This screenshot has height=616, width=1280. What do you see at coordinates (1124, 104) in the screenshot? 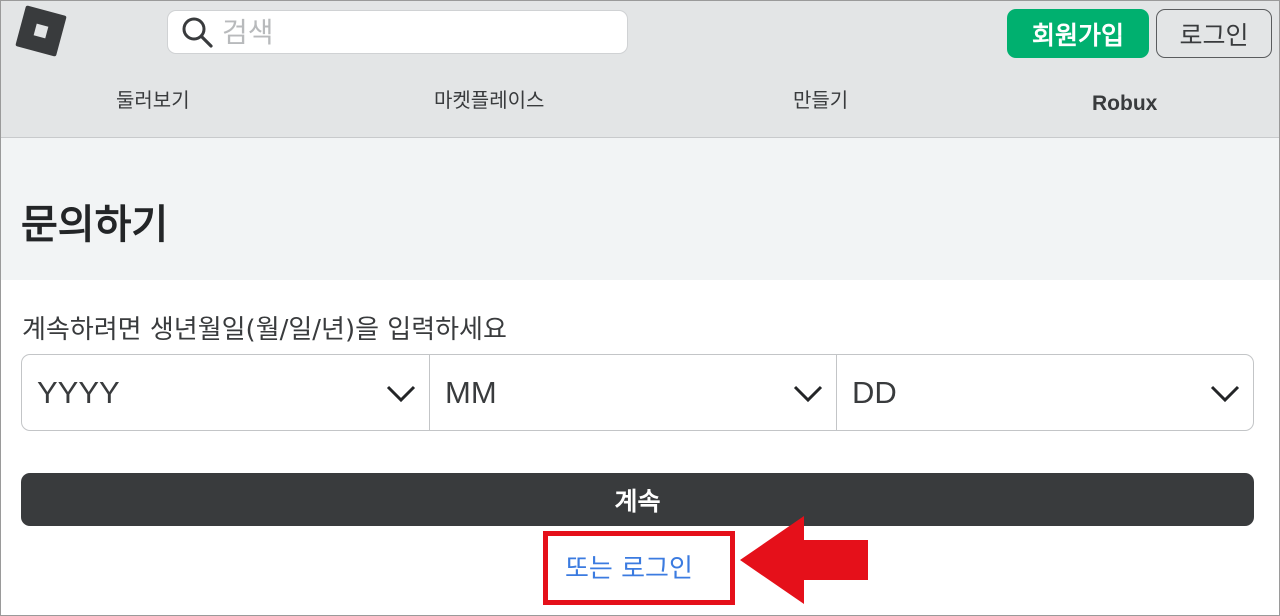
I see `nav-item-robux: Robux` at bounding box center [1124, 104].